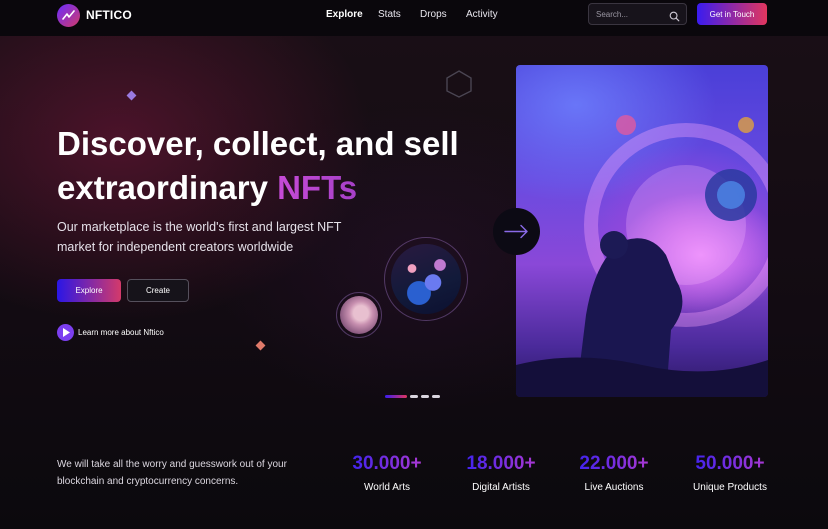  I want to click on learn-more-link: Learn more about Nftico, so click(121, 332).